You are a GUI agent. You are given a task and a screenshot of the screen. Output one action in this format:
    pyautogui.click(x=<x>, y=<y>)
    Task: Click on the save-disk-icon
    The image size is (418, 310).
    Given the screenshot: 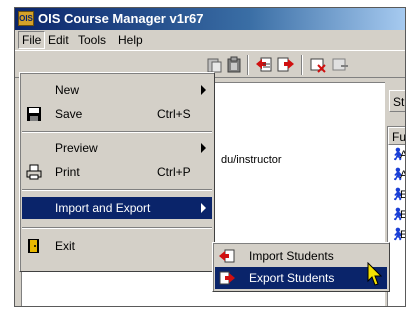 What is the action you would take?
    pyautogui.click(x=34, y=114)
    